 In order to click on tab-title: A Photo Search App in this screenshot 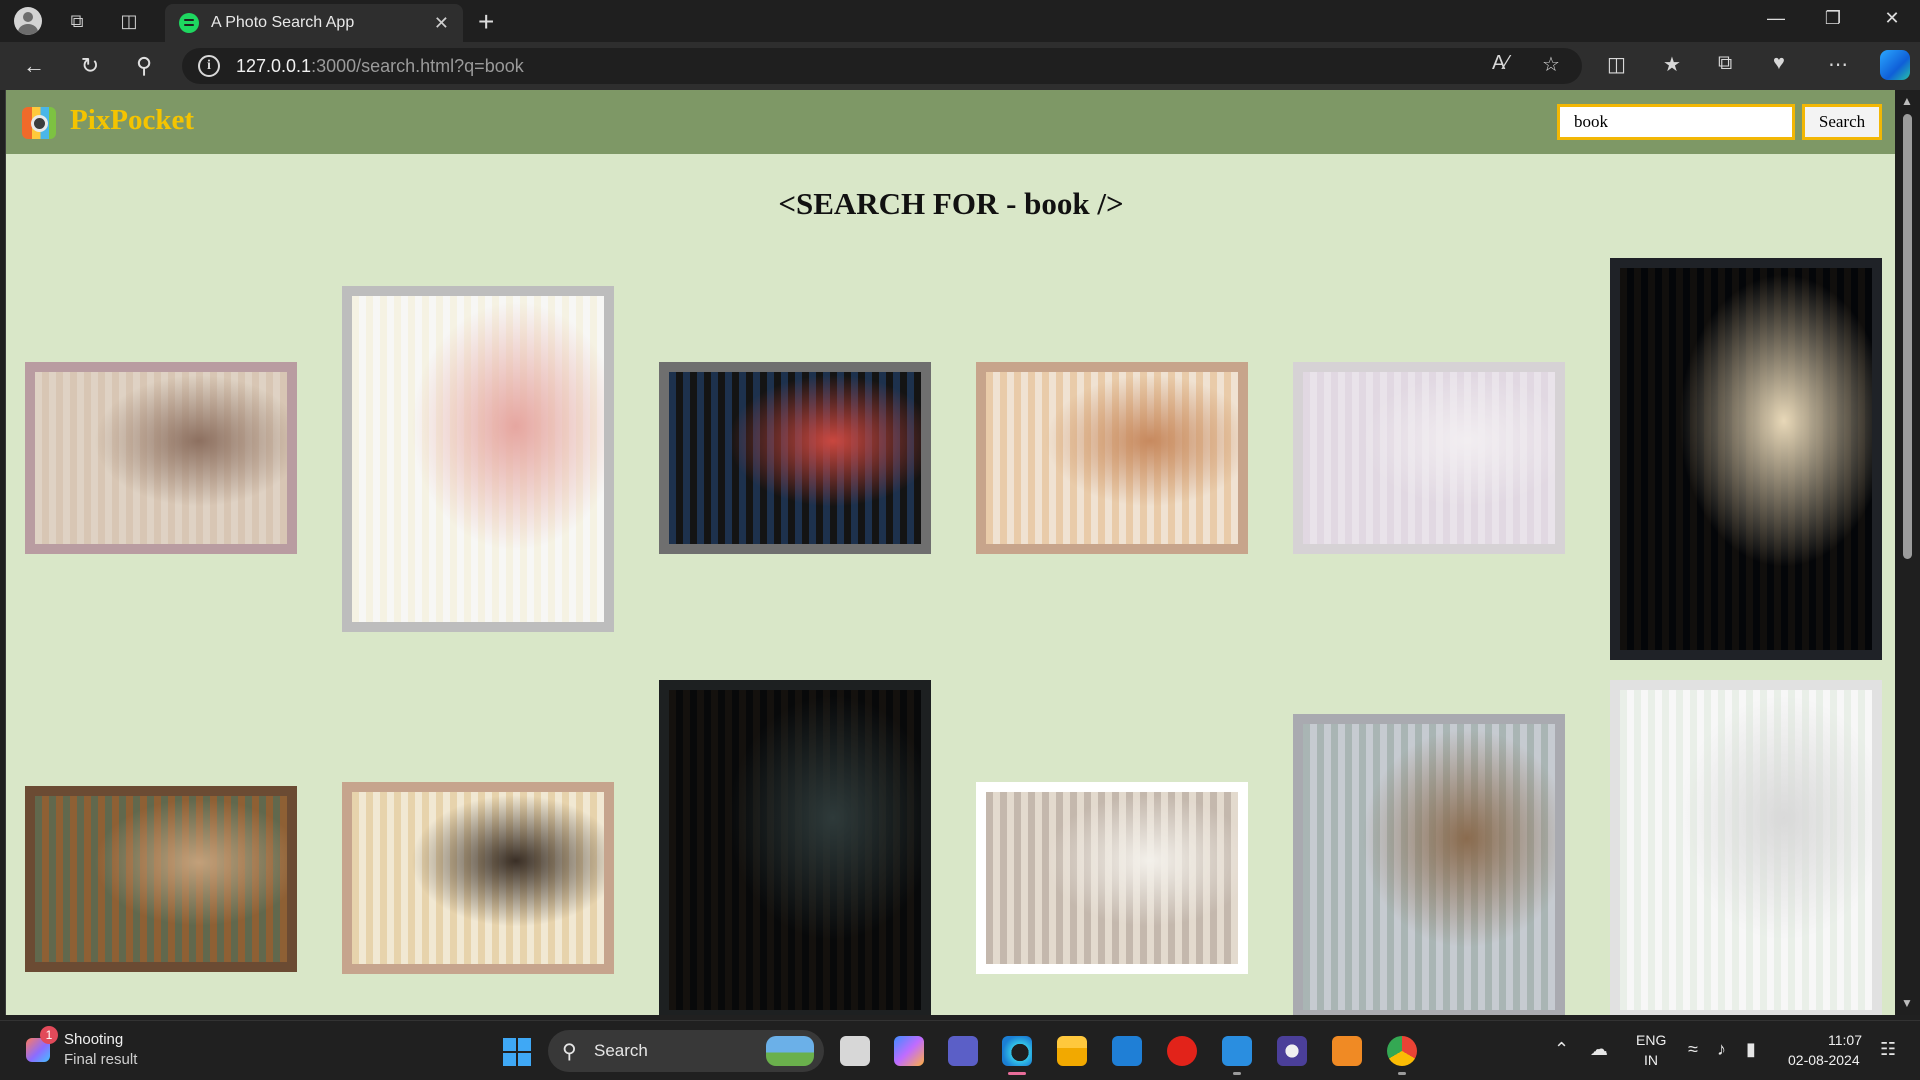, I will do `click(283, 22)`.